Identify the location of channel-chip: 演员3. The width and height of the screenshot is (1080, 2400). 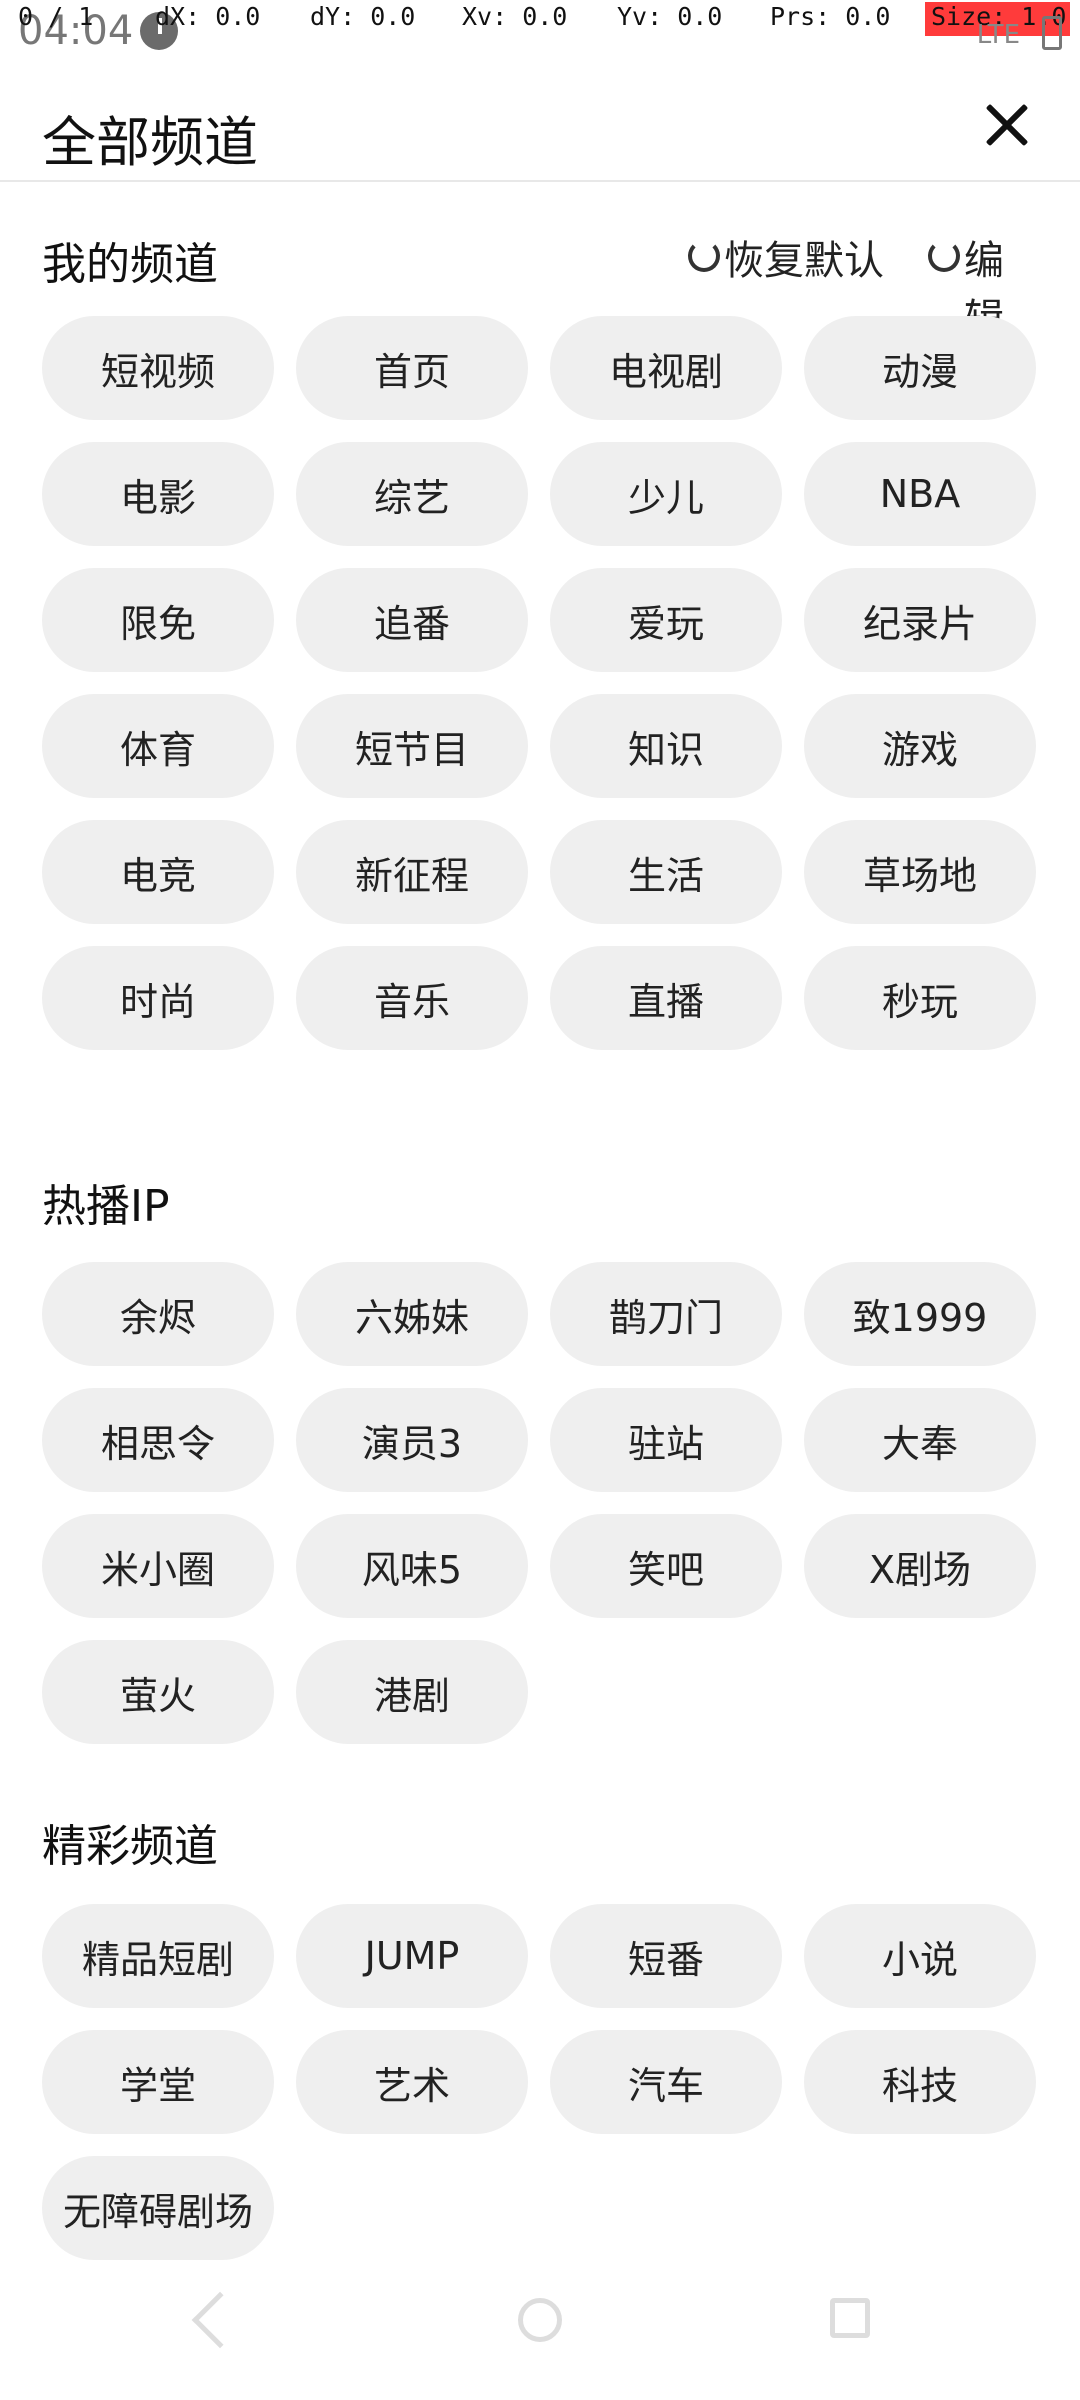
(412, 1440).